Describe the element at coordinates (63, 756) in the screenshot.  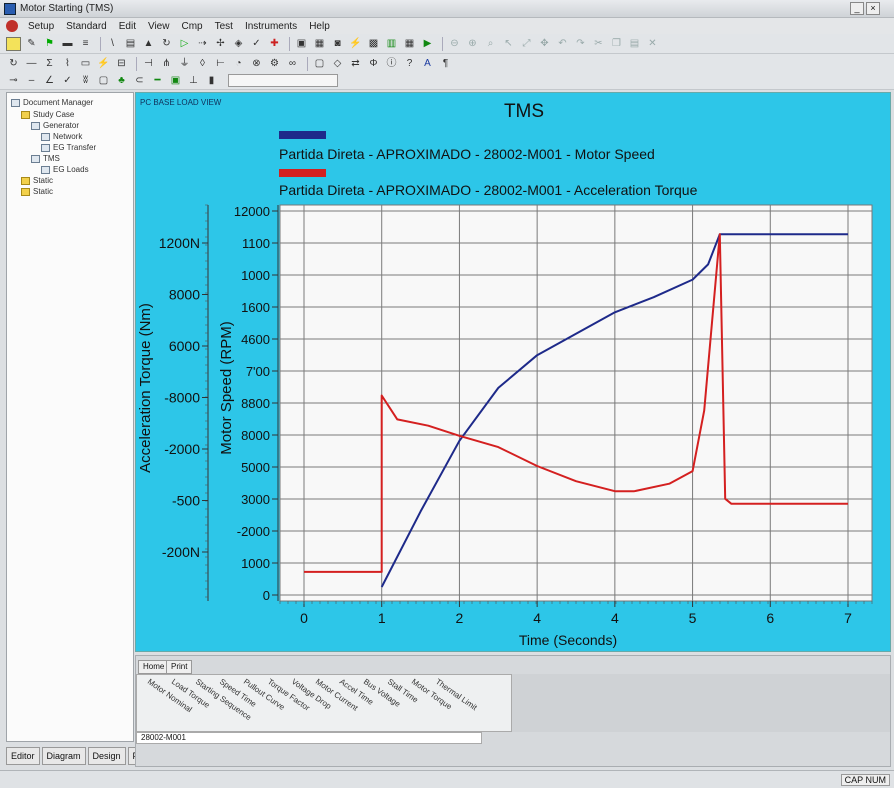
I see `tab-diagram: Diagram` at that location.